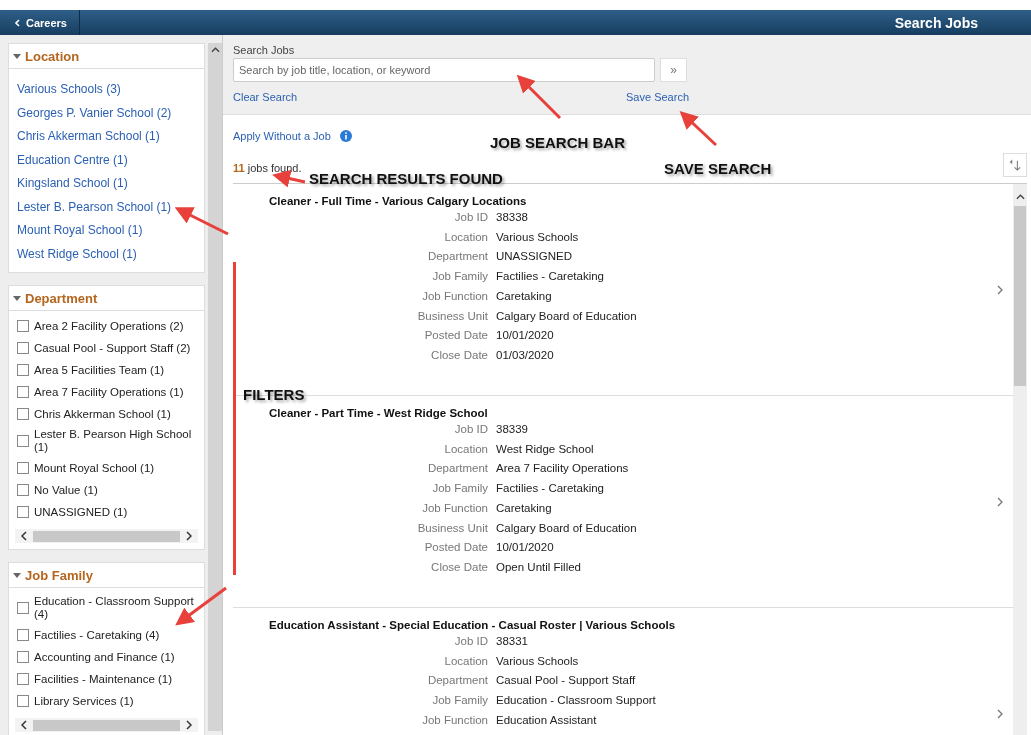  I want to click on back-chevron-icon, so click(17, 22).